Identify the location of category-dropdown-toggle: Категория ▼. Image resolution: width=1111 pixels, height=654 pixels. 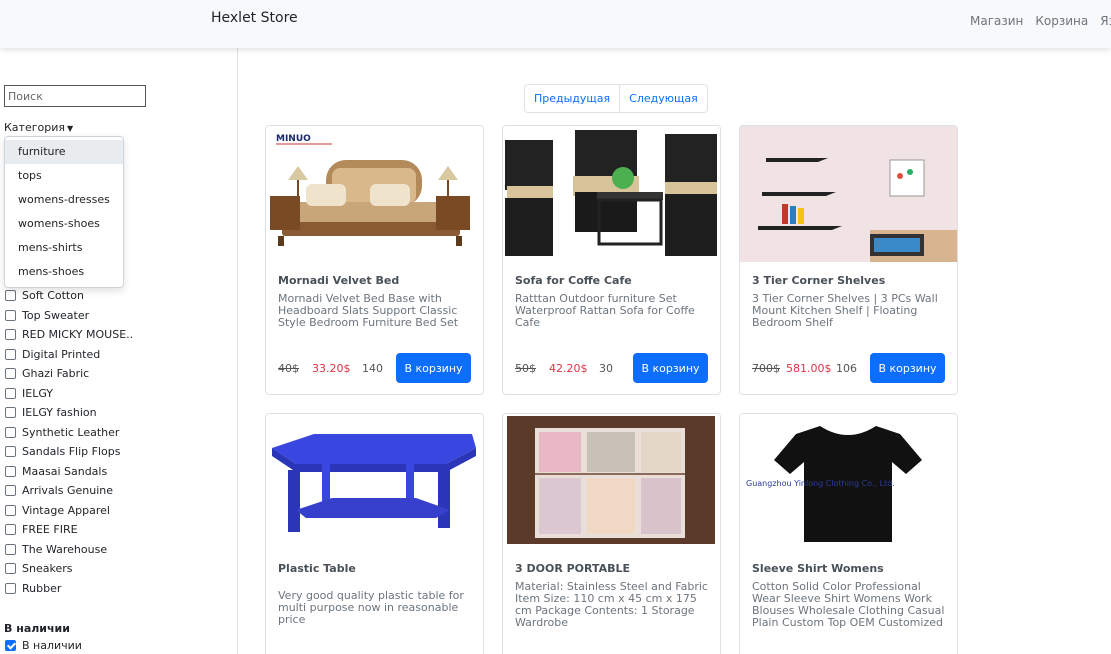
(38, 127).